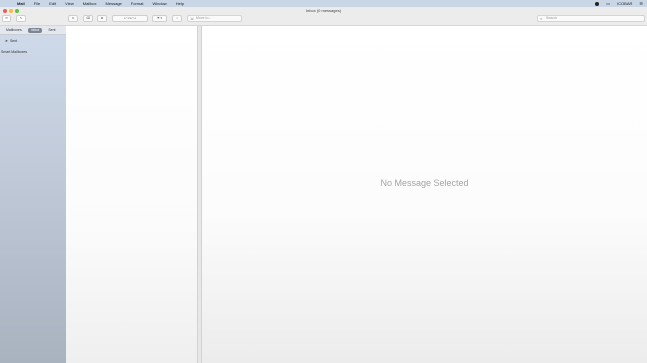 This screenshot has height=363, width=647. I want to click on sidebar-item-sent: ➤ Sent, so click(11, 41).